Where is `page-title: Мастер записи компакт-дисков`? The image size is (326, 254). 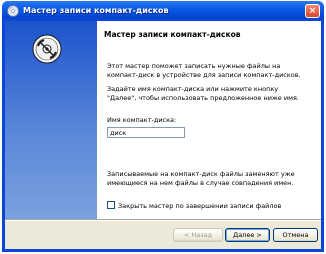 page-title: Мастер записи компакт-дисков is located at coordinates (172, 34).